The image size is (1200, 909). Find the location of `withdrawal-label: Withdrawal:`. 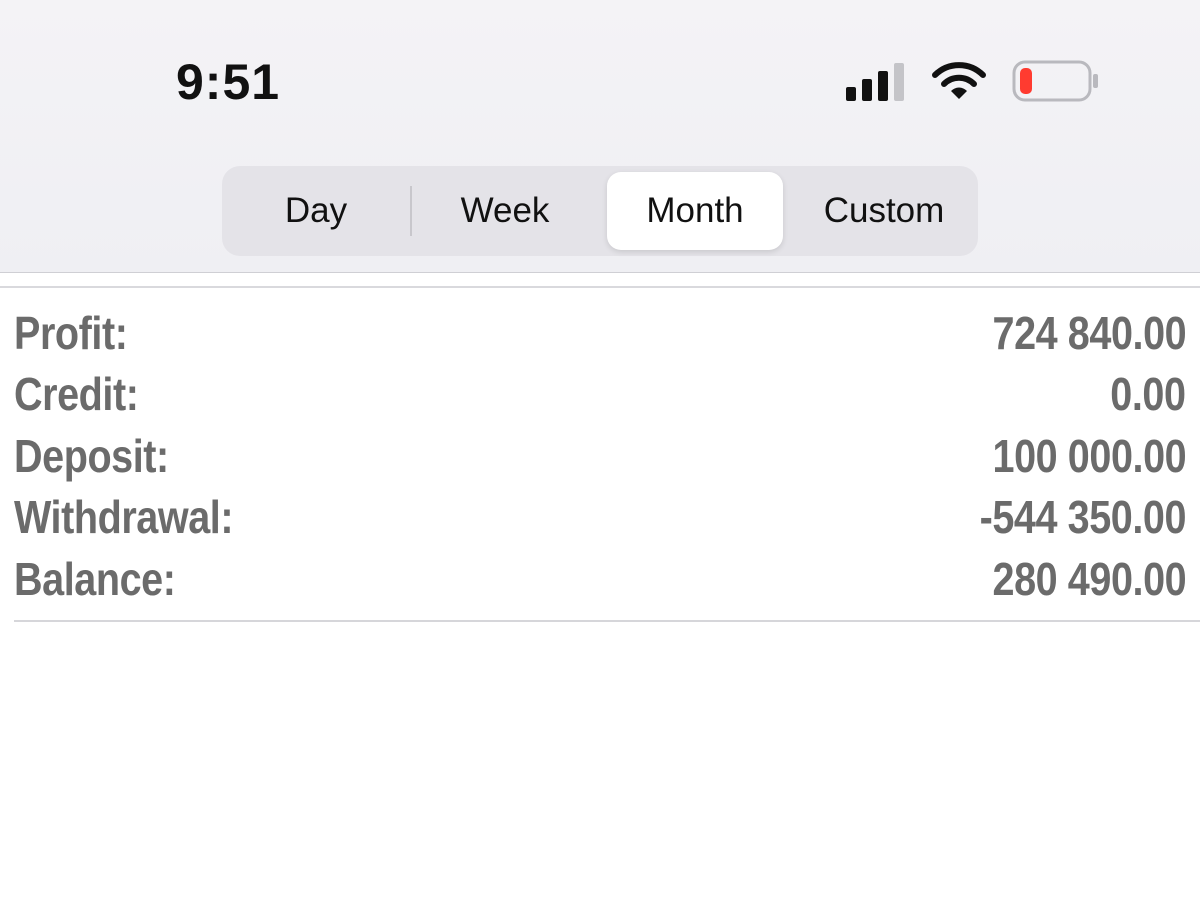

withdrawal-label: Withdrawal: is located at coordinates (124, 517).